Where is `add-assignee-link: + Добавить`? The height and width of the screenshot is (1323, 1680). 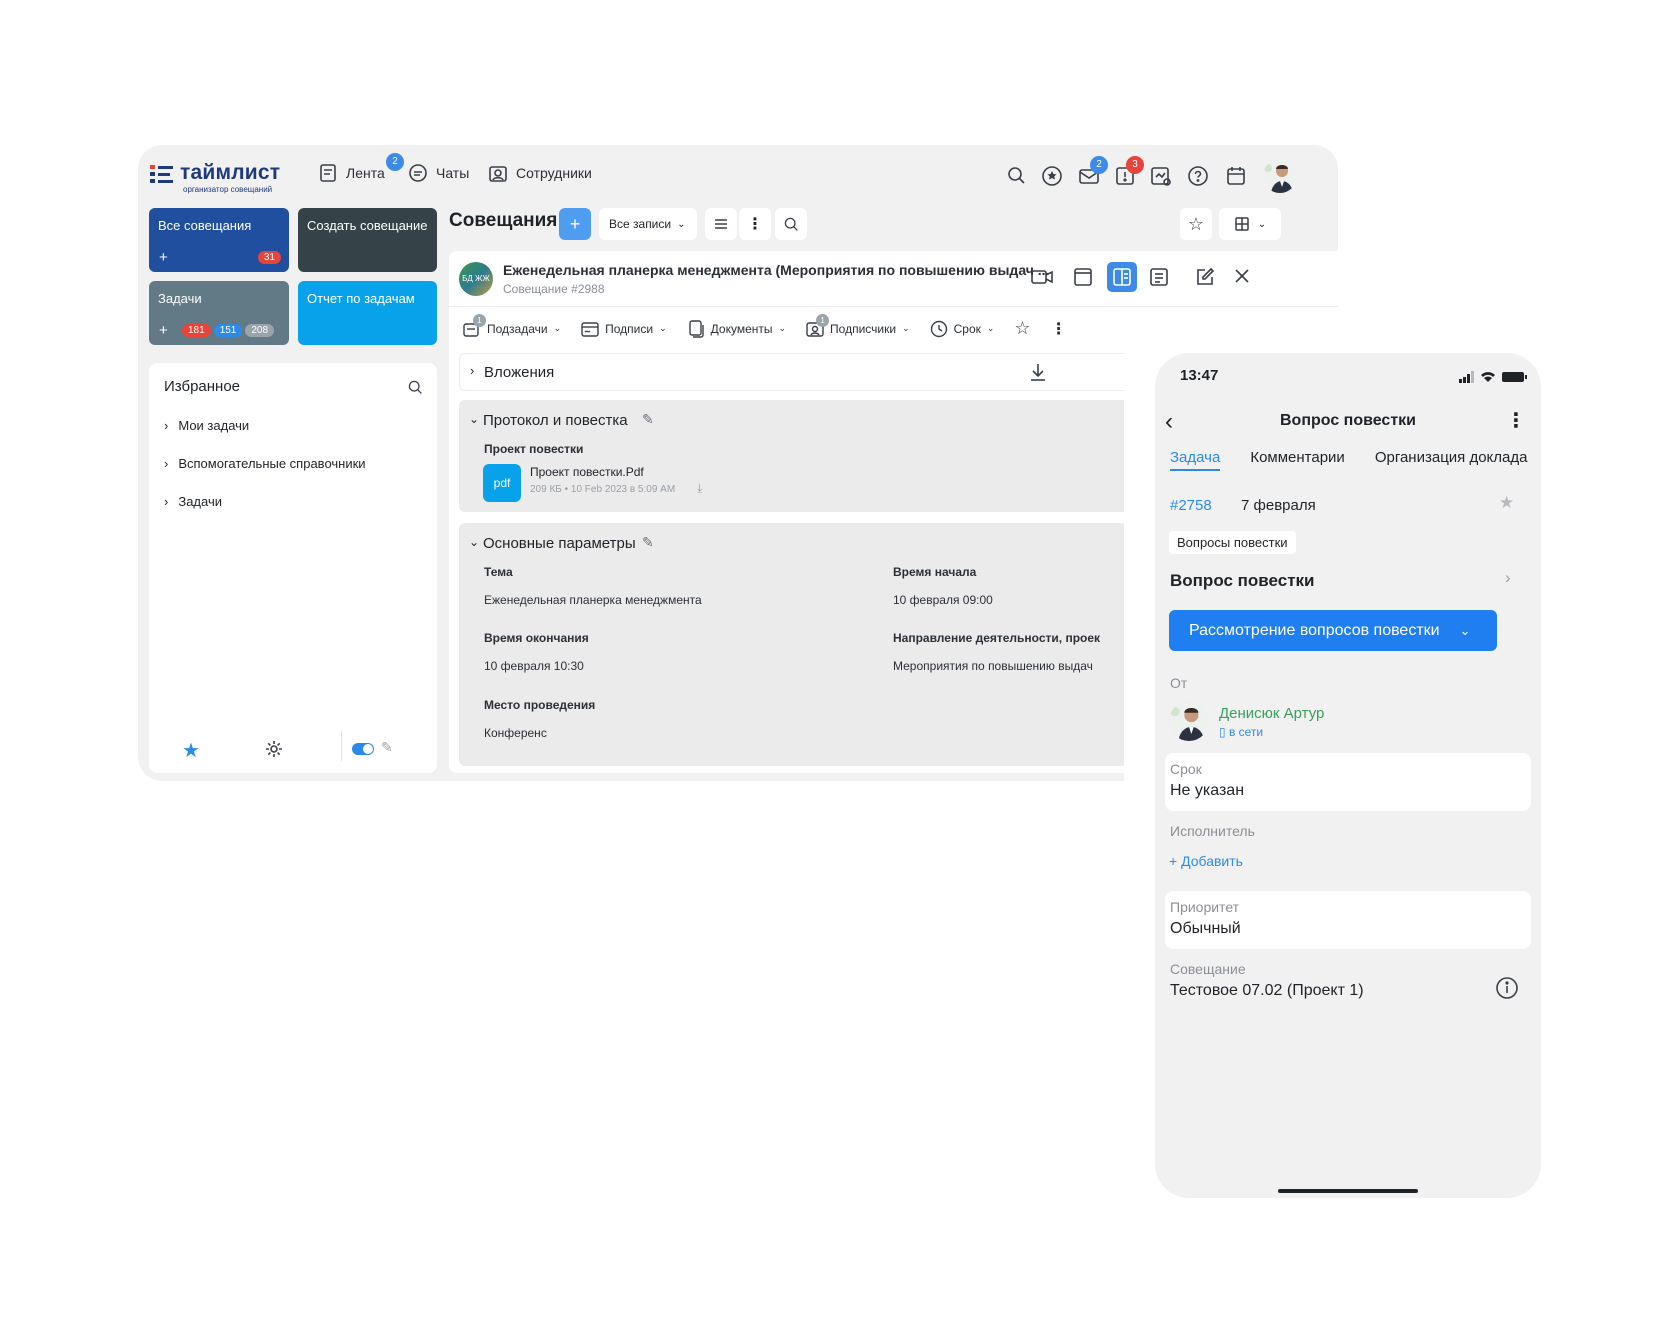
add-assignee-link: + Добавить is located at coordinates (1206, 861).